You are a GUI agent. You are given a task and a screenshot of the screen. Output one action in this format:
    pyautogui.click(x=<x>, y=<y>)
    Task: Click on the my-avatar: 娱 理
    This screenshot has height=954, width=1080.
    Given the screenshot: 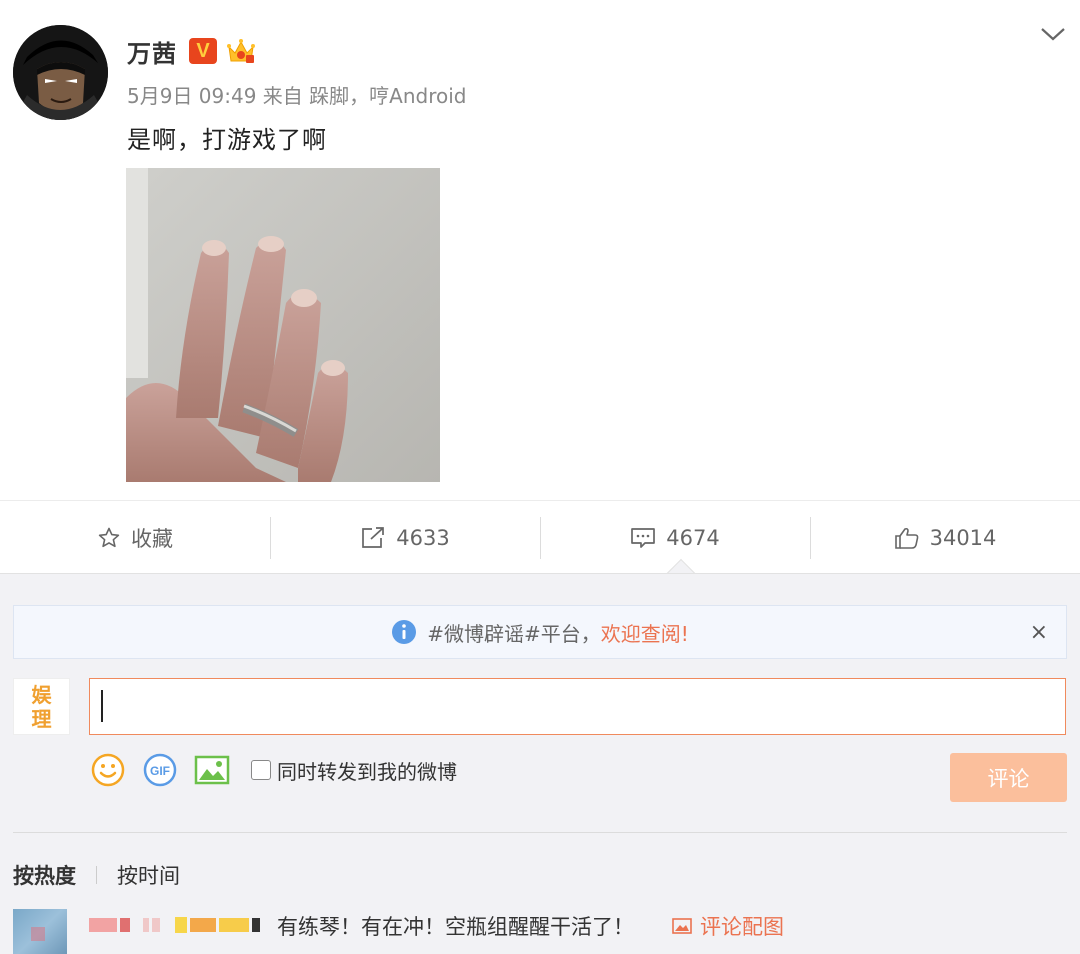 What is the action you would take?
    pyautogui.click(x=41, y=706)
    